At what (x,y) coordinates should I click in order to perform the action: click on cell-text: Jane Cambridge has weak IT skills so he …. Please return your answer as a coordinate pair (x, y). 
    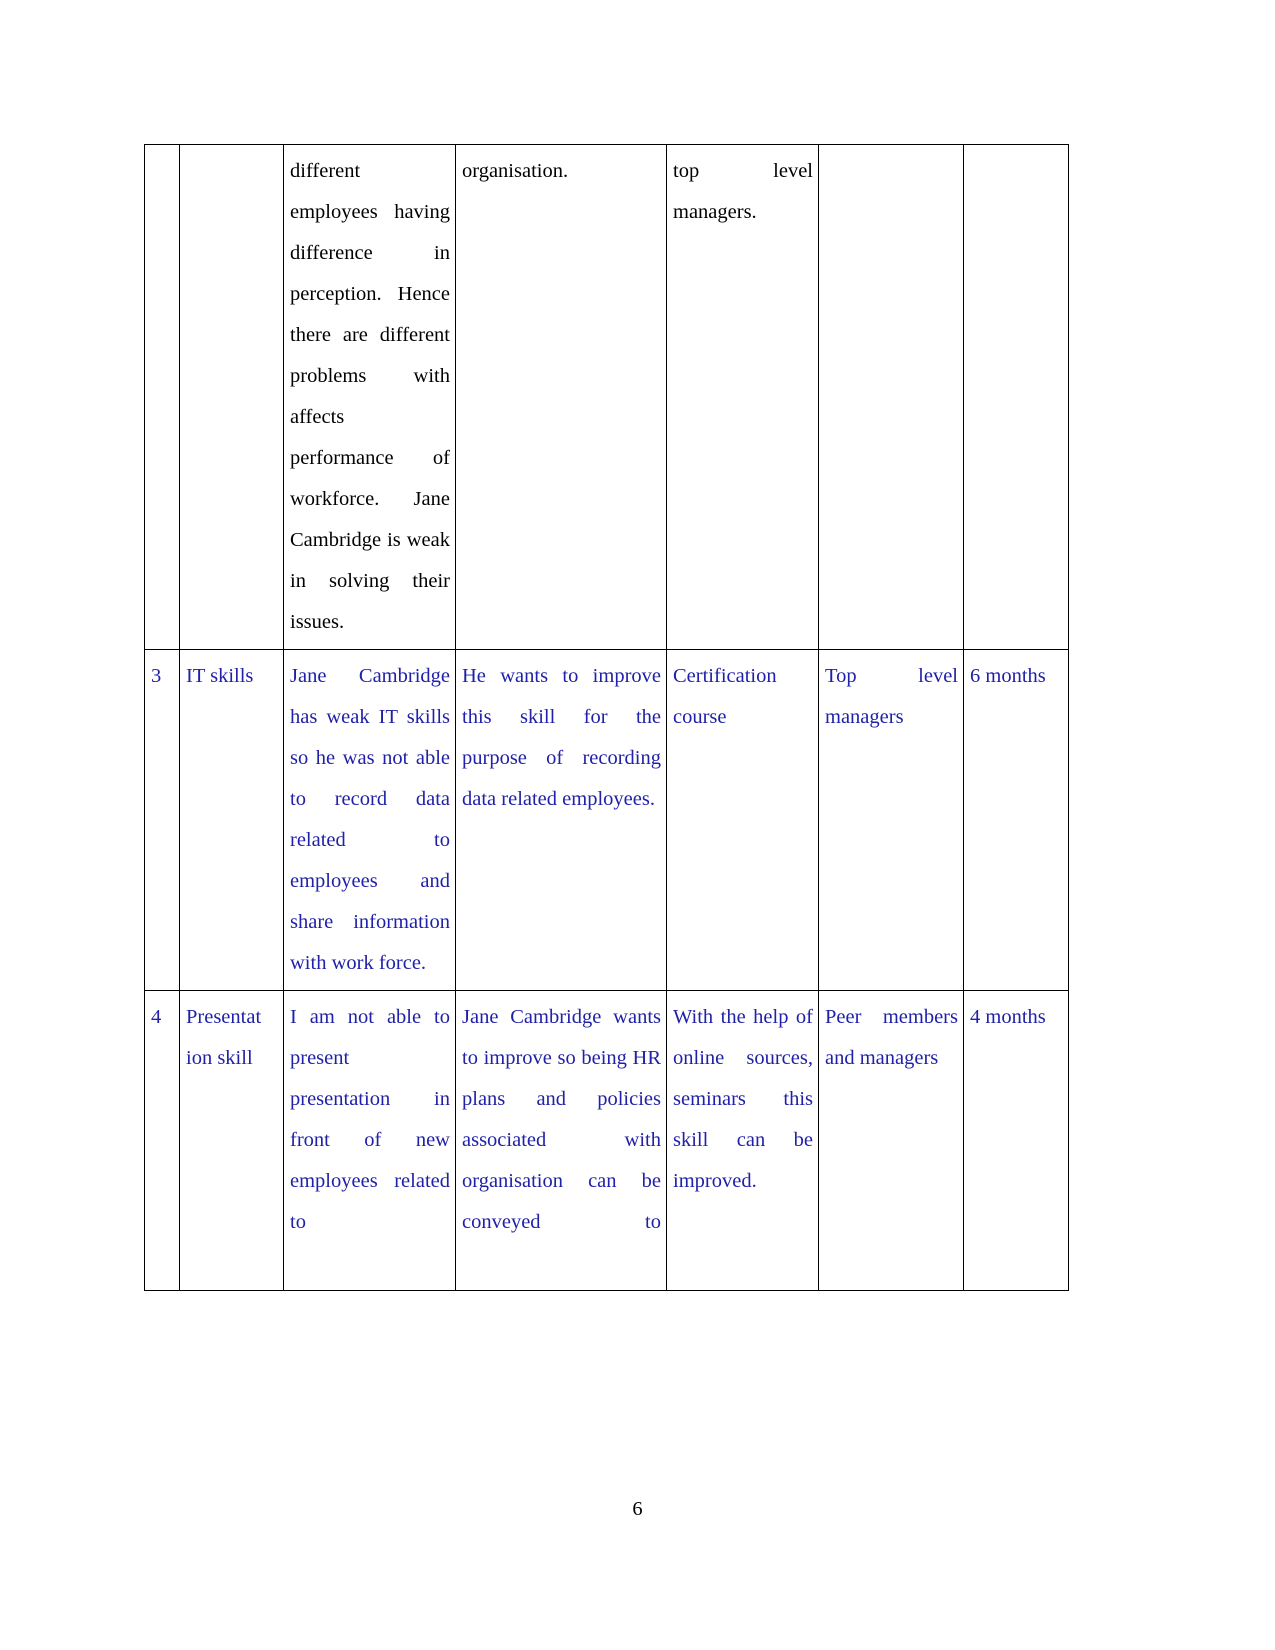
    Looking at the image, I should click on (370, 819).